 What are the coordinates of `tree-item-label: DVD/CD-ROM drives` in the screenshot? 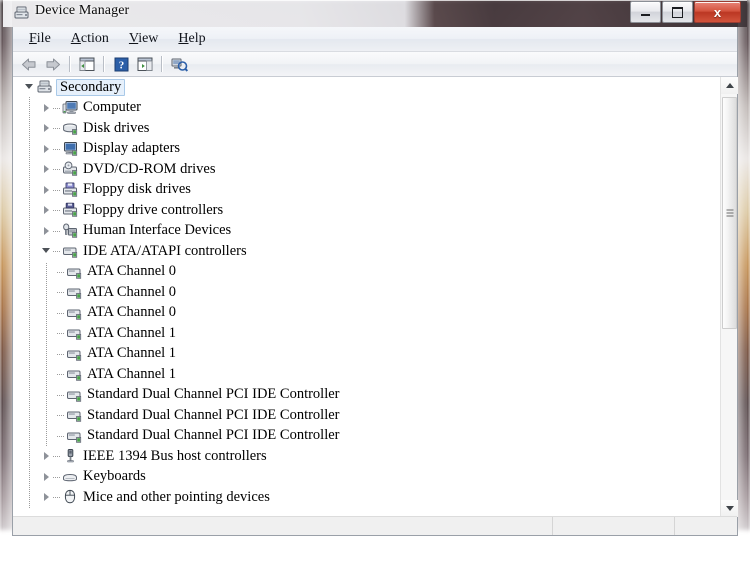 It's located at (149, 168).